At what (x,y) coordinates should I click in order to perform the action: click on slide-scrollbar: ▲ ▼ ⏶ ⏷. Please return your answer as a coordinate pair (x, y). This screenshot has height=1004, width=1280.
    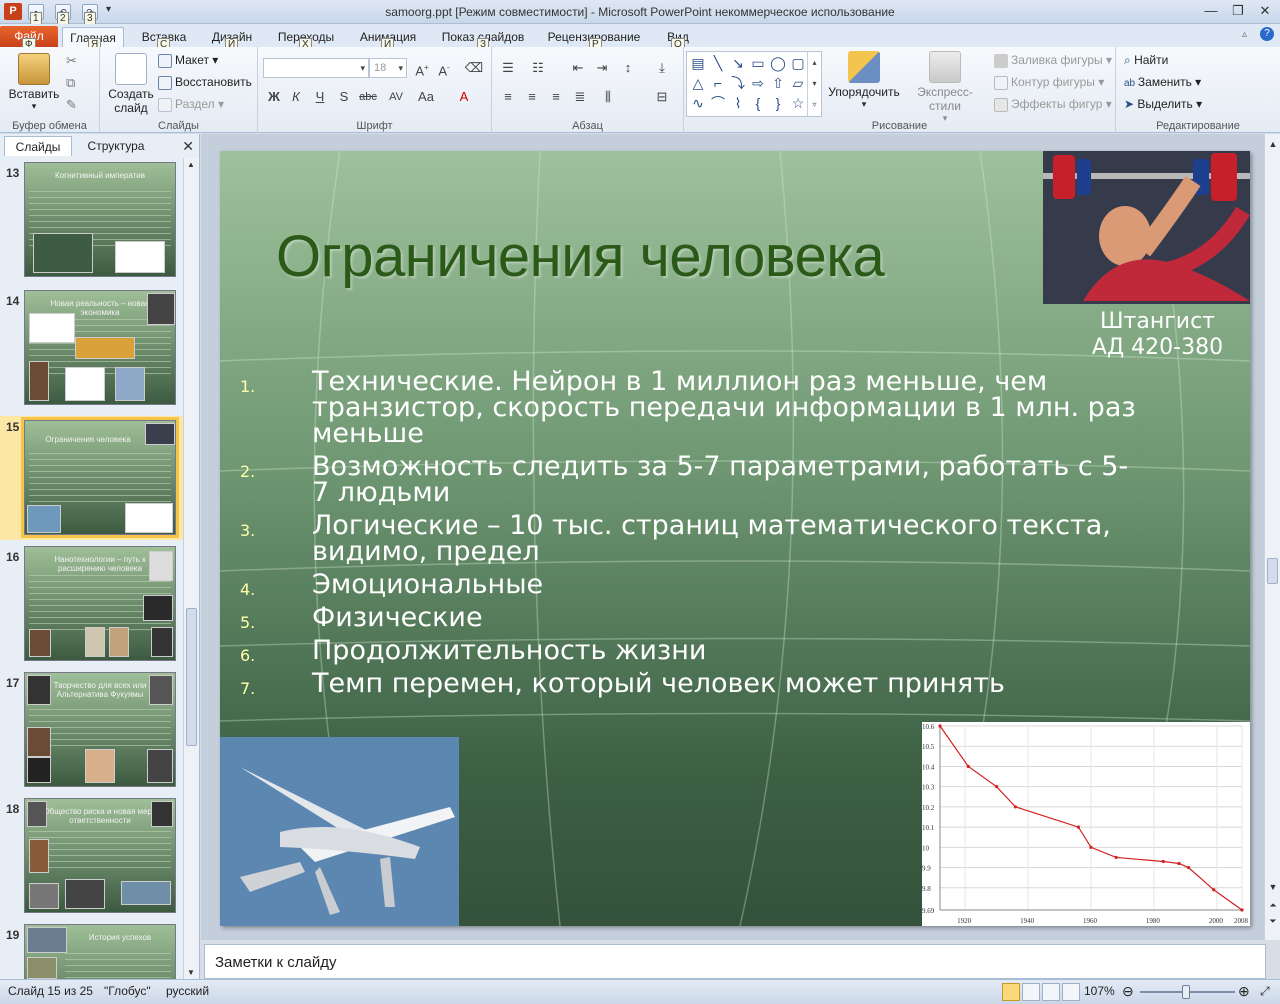
    Looking at the image, I should click on (1272, 537).